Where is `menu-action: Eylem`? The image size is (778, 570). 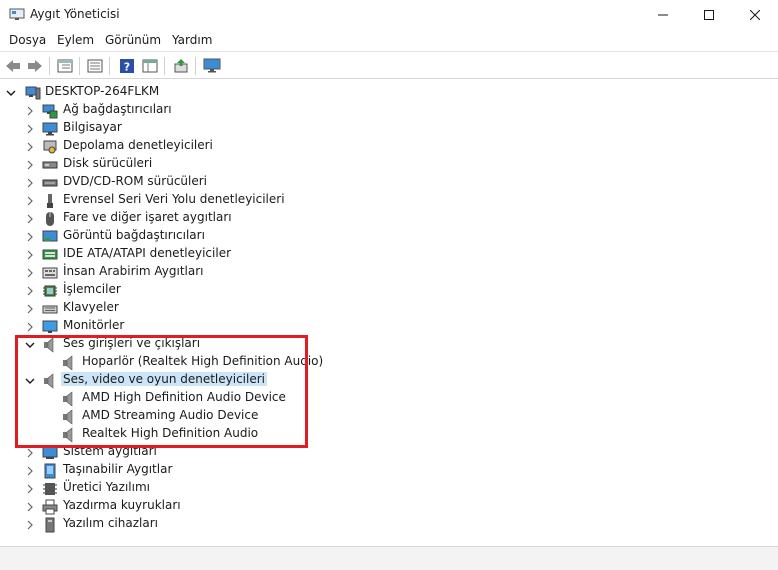
menu-action: Eylem is located at coordinates (75, 40).